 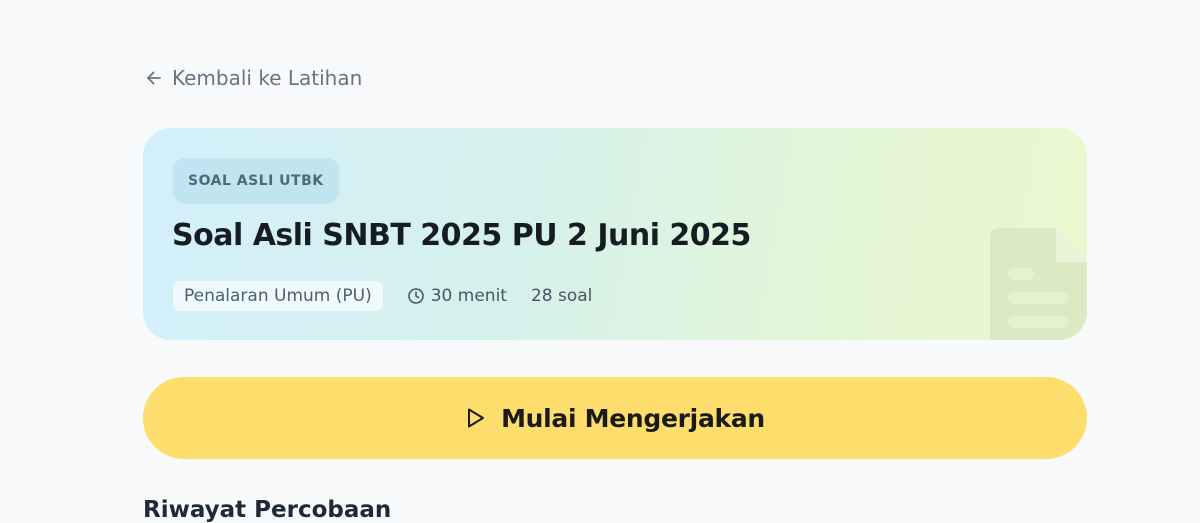 I want to click on exam-meta-row: Penalaran Umum (PU) 30 menit 28 soal, so click(x=382, y=296).